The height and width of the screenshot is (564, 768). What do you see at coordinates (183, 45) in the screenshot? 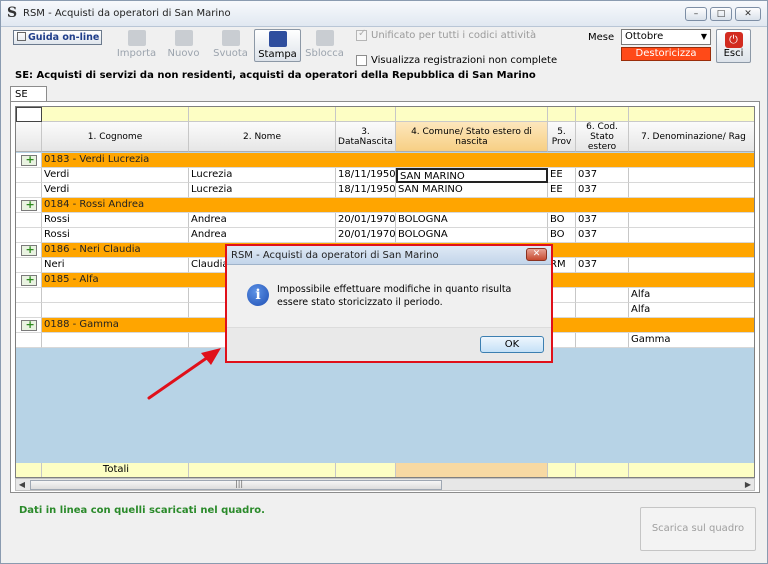
I see `nuovo-button: Nuovo` at bounding box center [183, 45].